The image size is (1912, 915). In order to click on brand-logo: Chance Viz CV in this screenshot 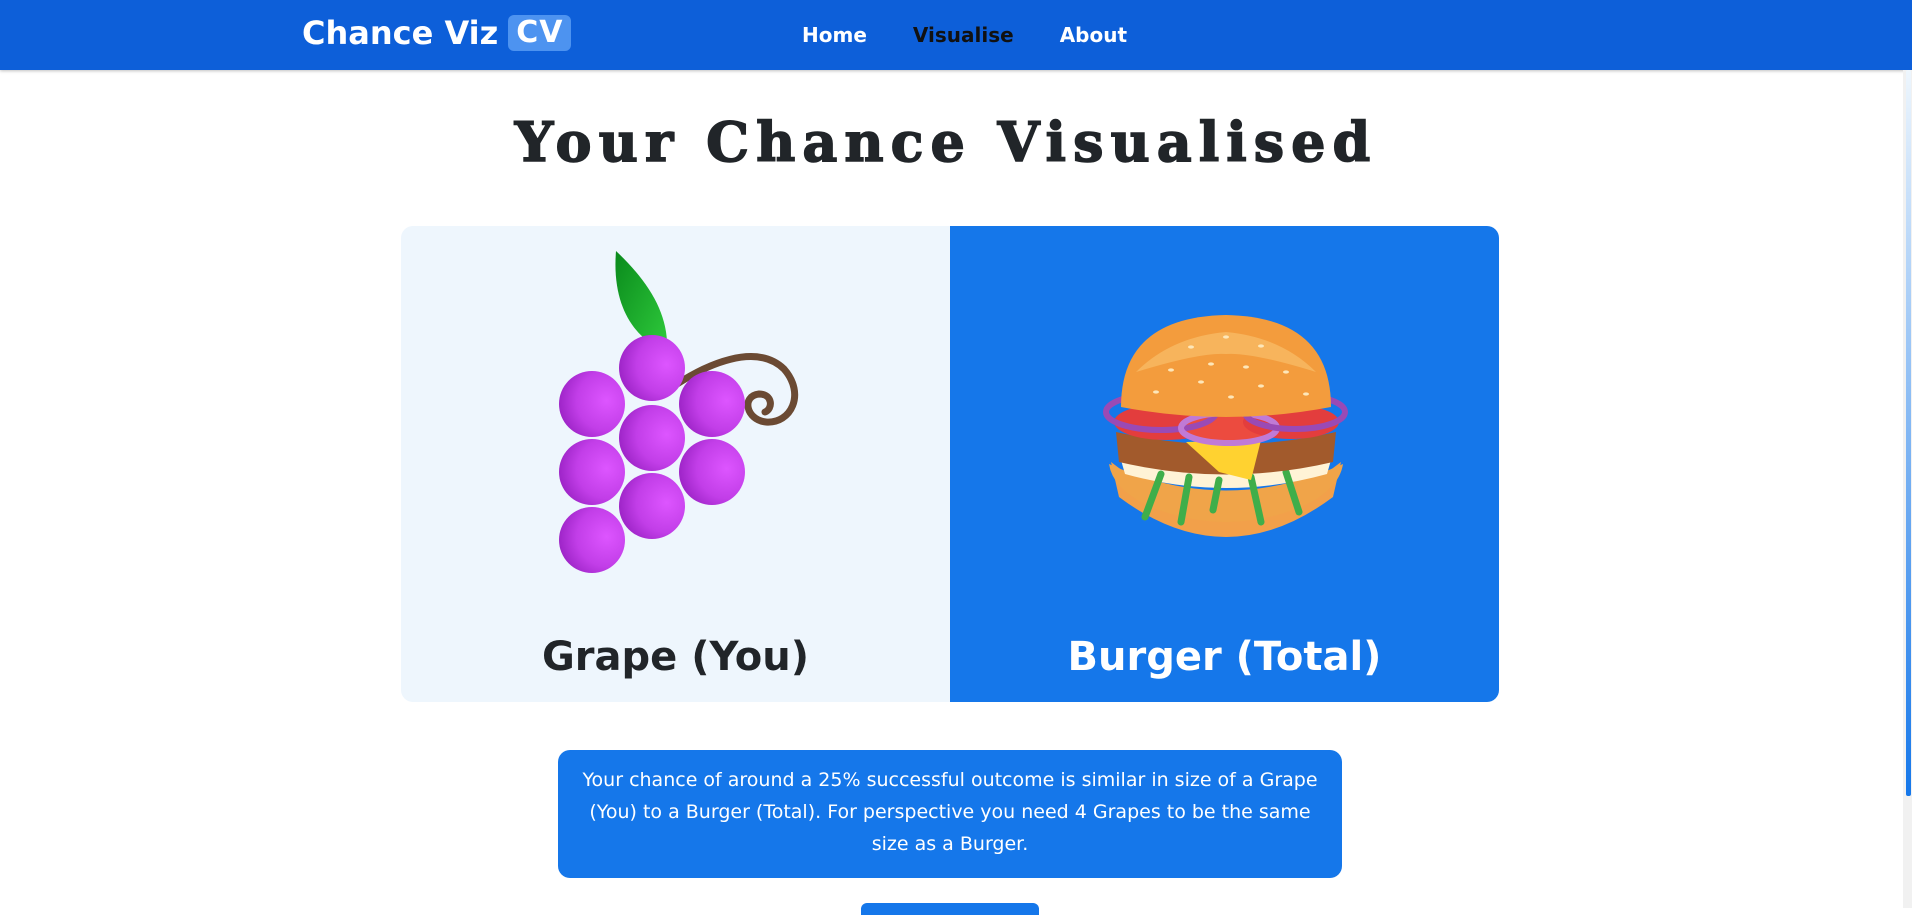, I will do `click(437, 33)`.